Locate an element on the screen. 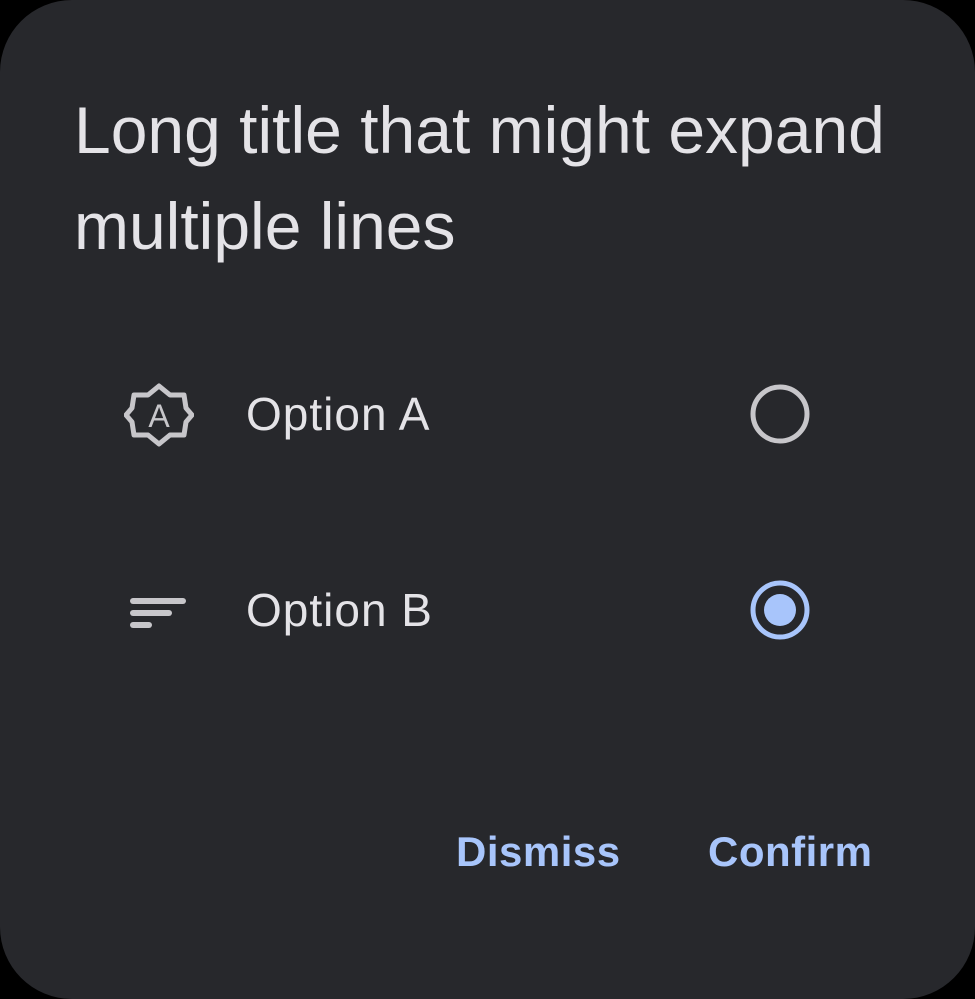 Image resolution: width=975 pixels, height=999 pixels. option-row-a: A Option A is located at coordinates (480, 414).